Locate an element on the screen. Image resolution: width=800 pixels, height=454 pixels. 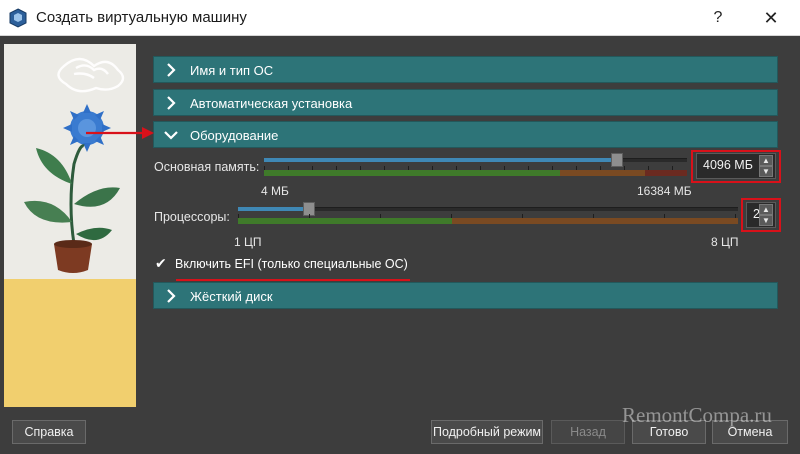
watermark-text: RemontCompa.ru is located at coordinates (697, 415).